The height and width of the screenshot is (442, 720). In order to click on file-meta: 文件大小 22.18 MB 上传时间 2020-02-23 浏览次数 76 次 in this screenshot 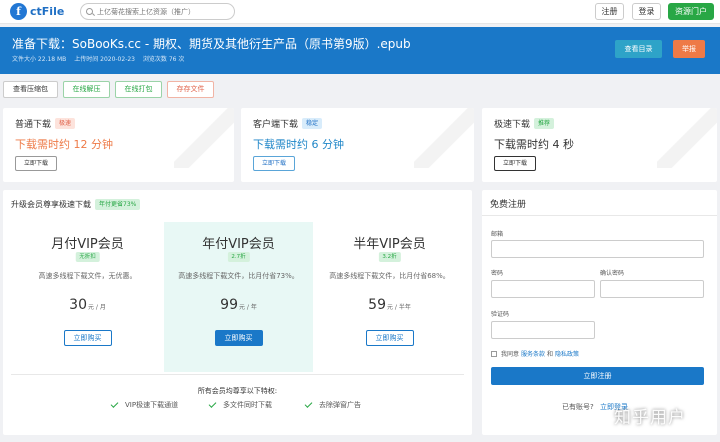, I will do `click(101, 58)`.